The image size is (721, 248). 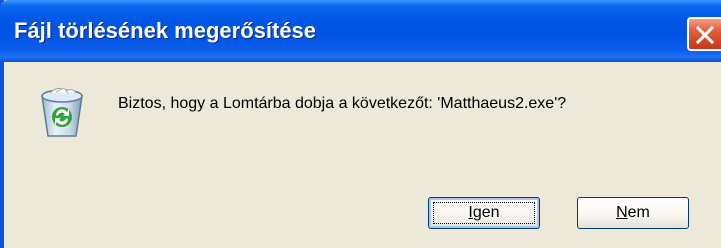 What do you see at coordinates (62, 112) in the screenshot?
I see `recycle-bin-icon` at bounding box center [62, 112].